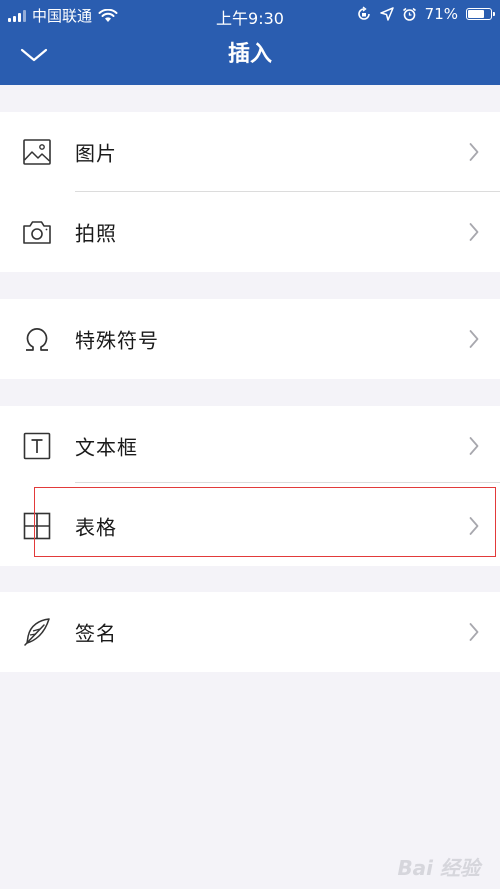 The image size is (500, 889). I want to click on menu-item-label: 拍照, so click(96, 233).